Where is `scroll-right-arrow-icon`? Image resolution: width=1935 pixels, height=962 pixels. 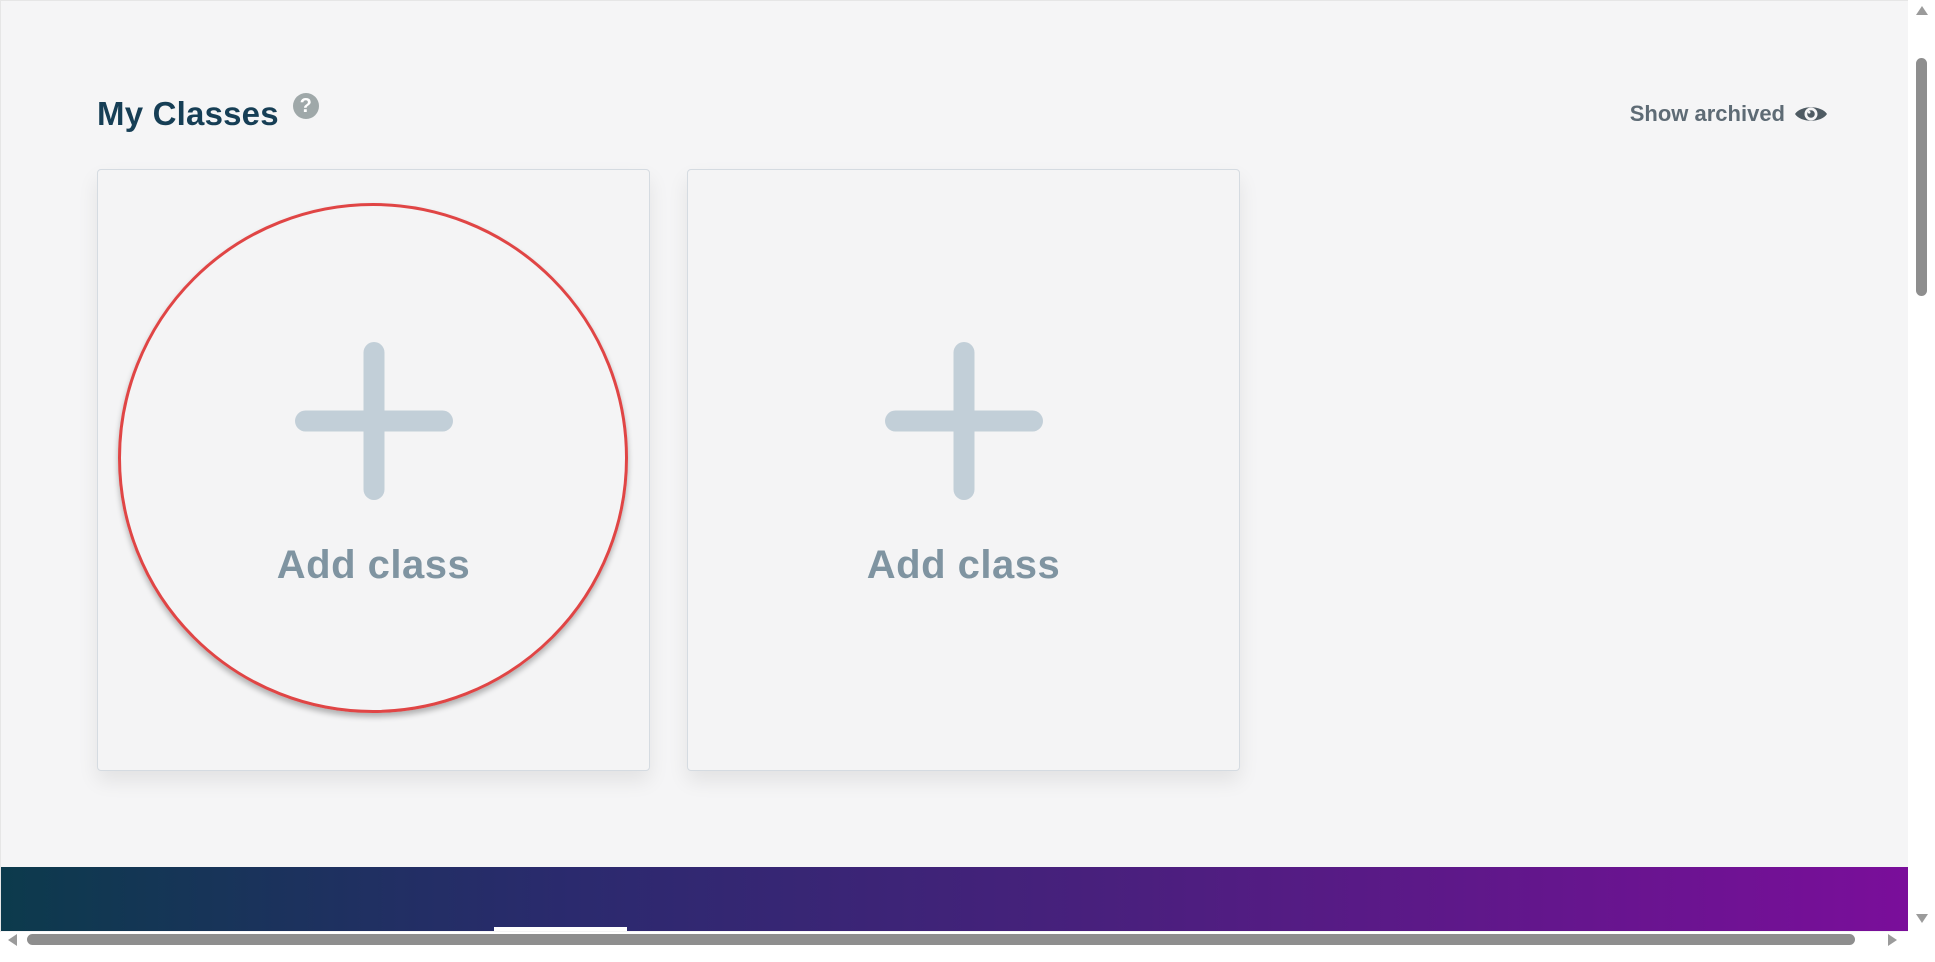
scroll-right-arrow-icon is located at coordinates (1892, 940).